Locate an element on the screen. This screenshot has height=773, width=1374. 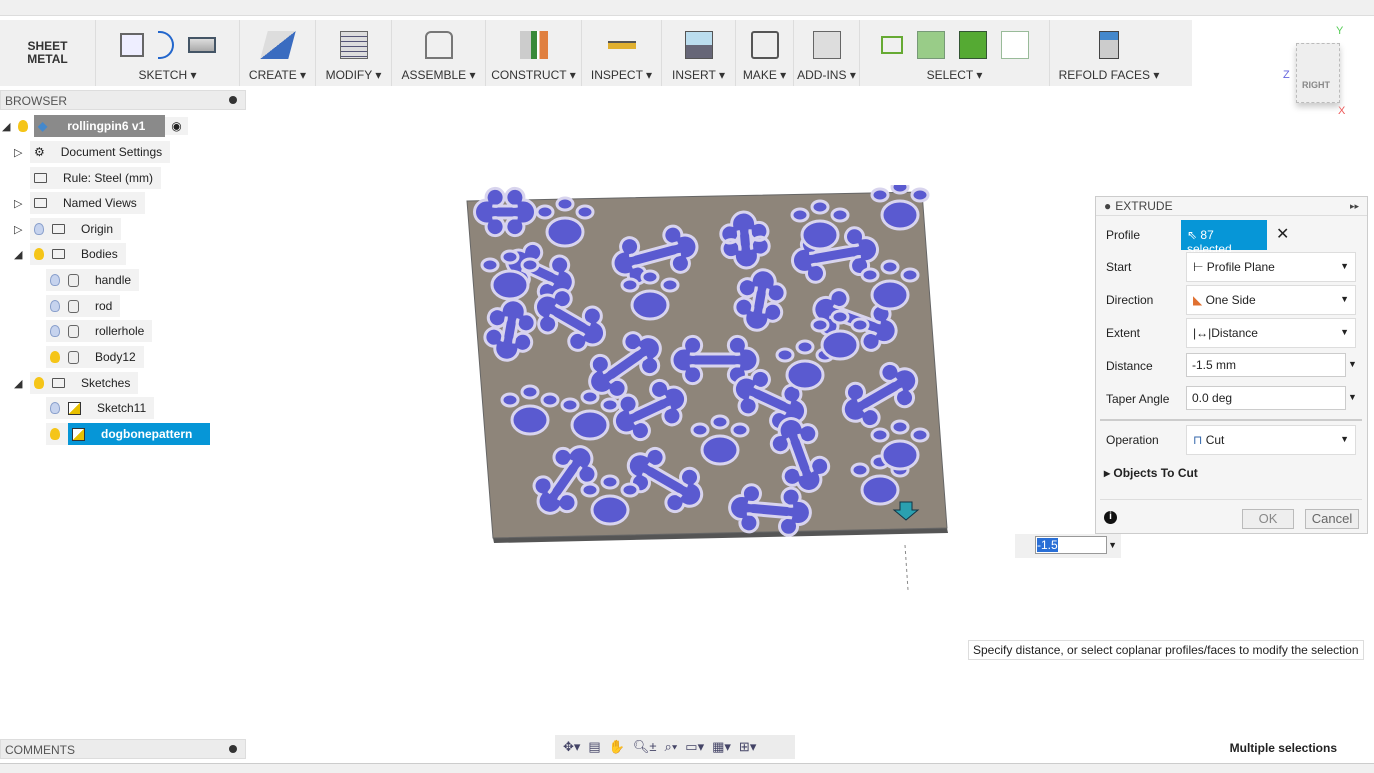
refold-faces-icon is located at coordinates (1109, 45).